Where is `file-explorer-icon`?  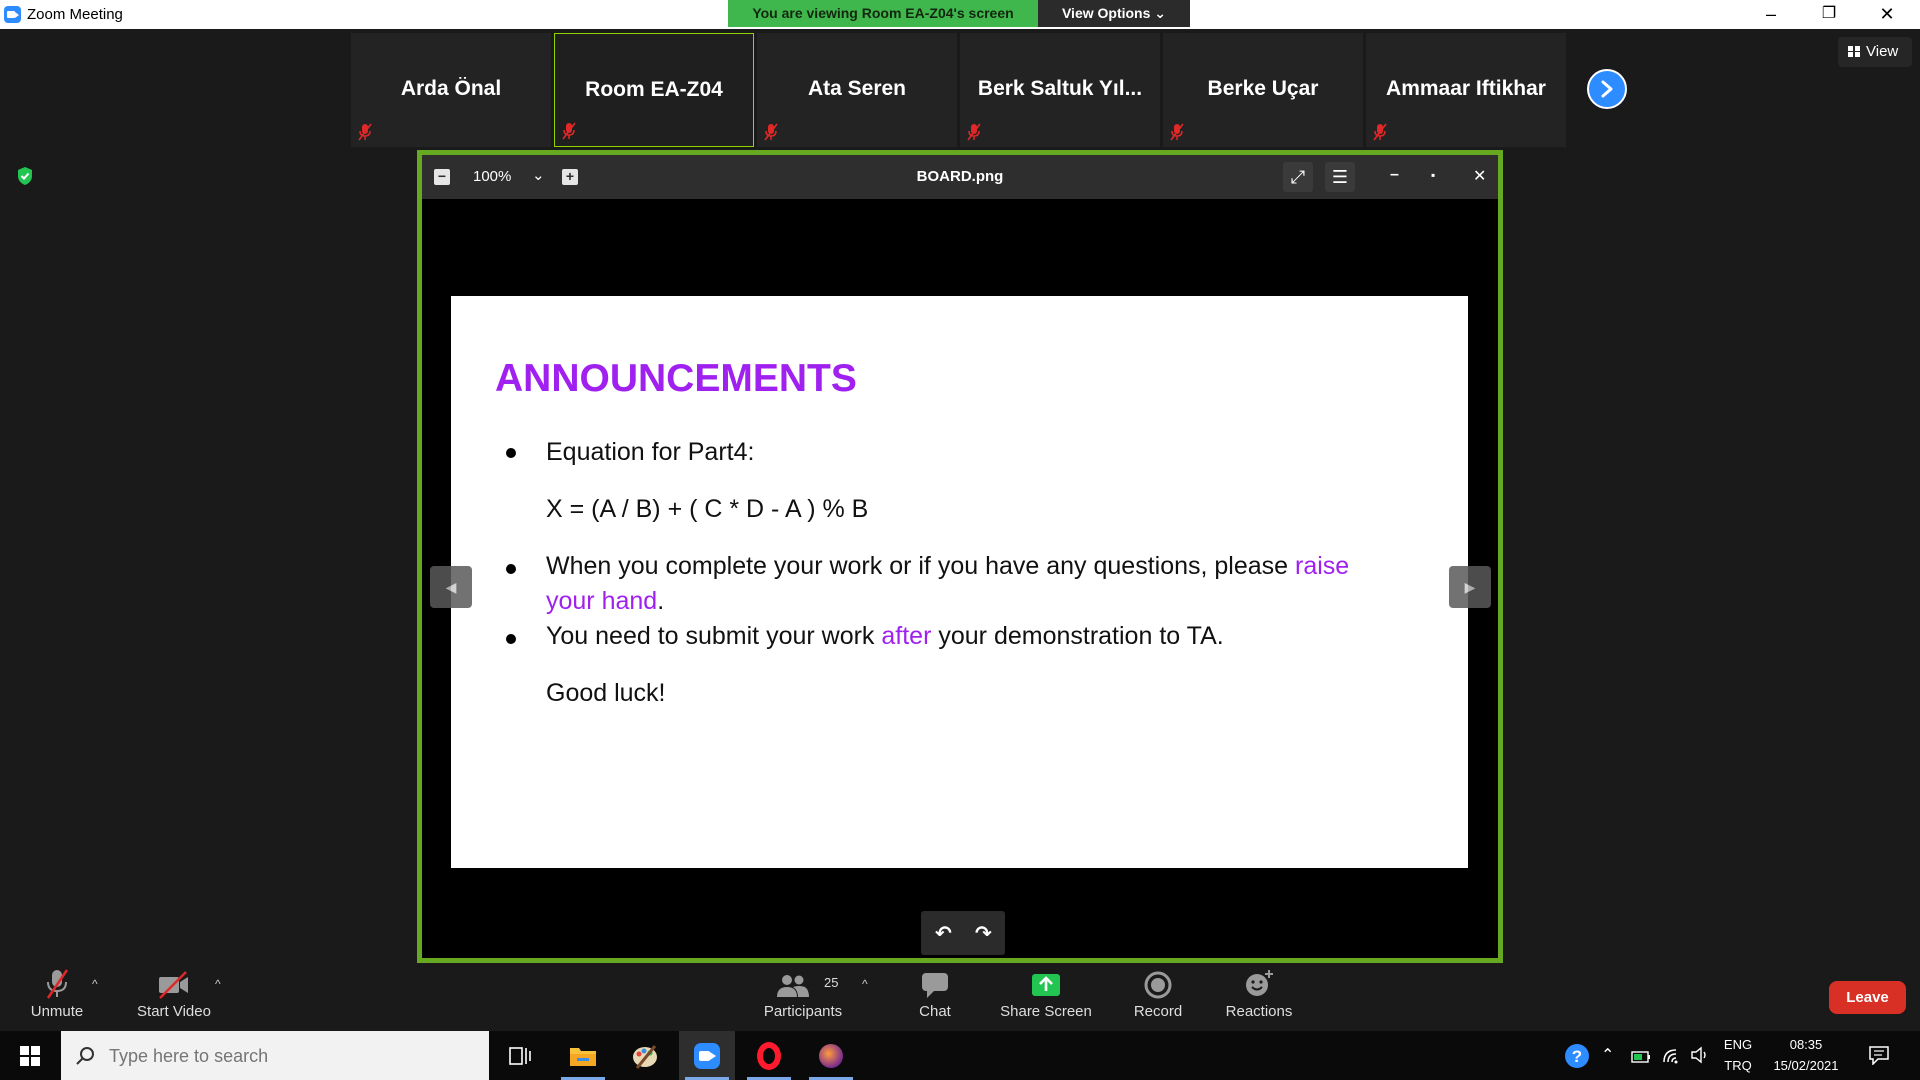
file-explorer-icon is located at coordinates (583, 1055).